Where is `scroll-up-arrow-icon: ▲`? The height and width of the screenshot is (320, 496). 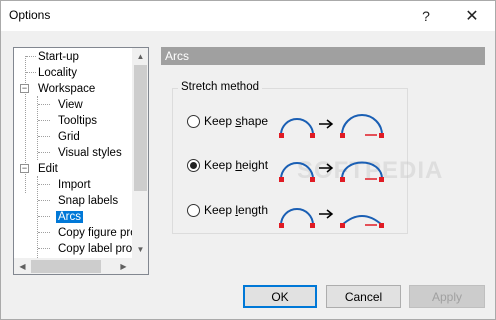 scroll-up-arrow-icon: ▲ is located at coordinates (140, 56).